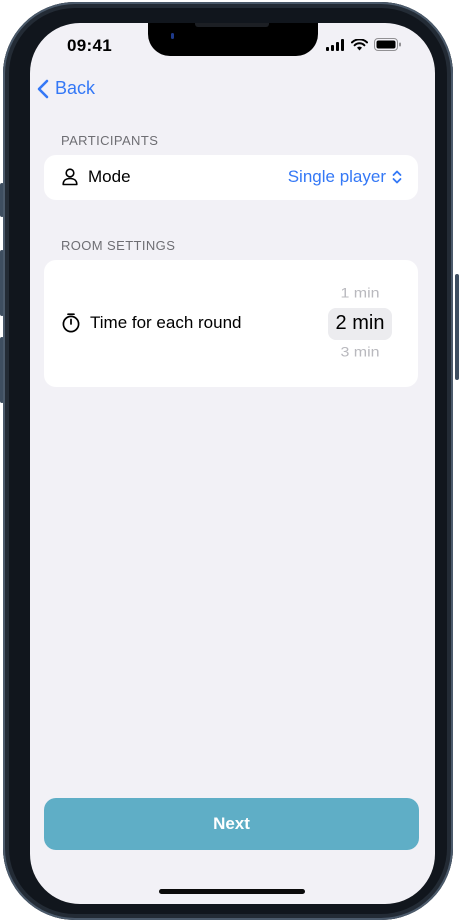 The image size is (459, 924). I want to click on participants-card: Mode Single player, so click(231, 177).